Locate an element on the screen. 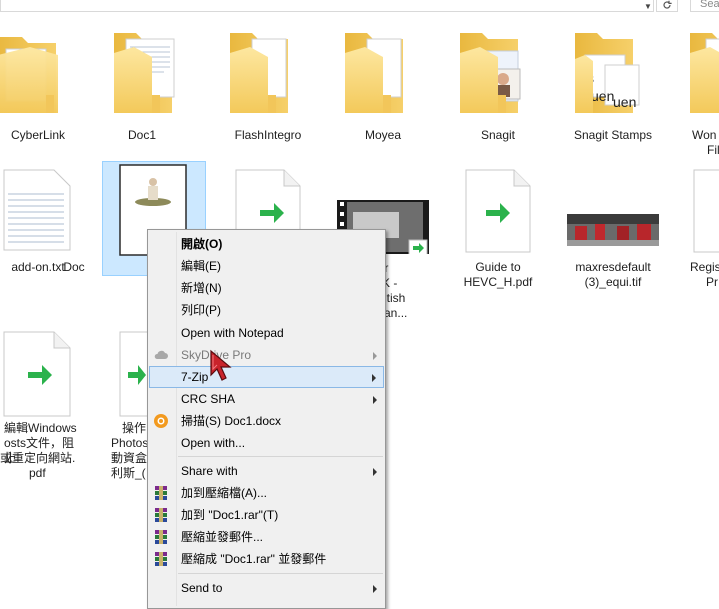 This screenshot has height=609, width=719. folder-cyberlink: CyberLink is located at coordinates (38, 85).